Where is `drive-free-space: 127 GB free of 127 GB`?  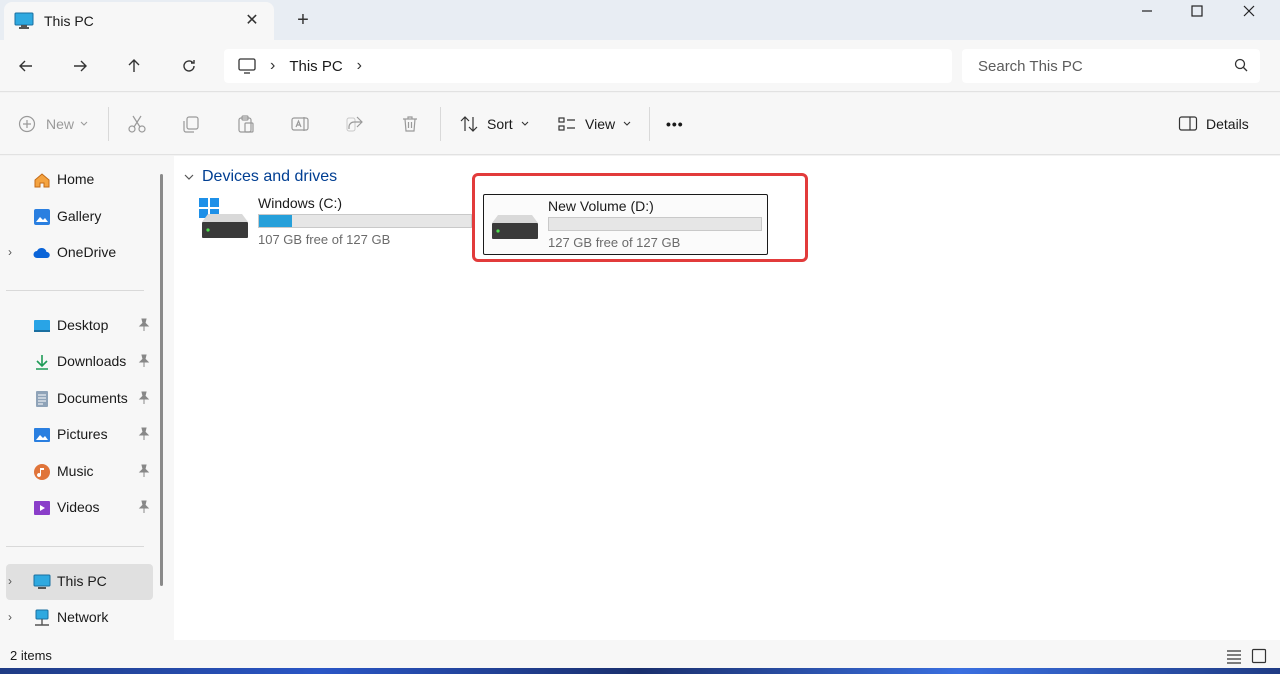
drive-free-space: 127 GB free of 127 GB is located at coordinates (614, 242).